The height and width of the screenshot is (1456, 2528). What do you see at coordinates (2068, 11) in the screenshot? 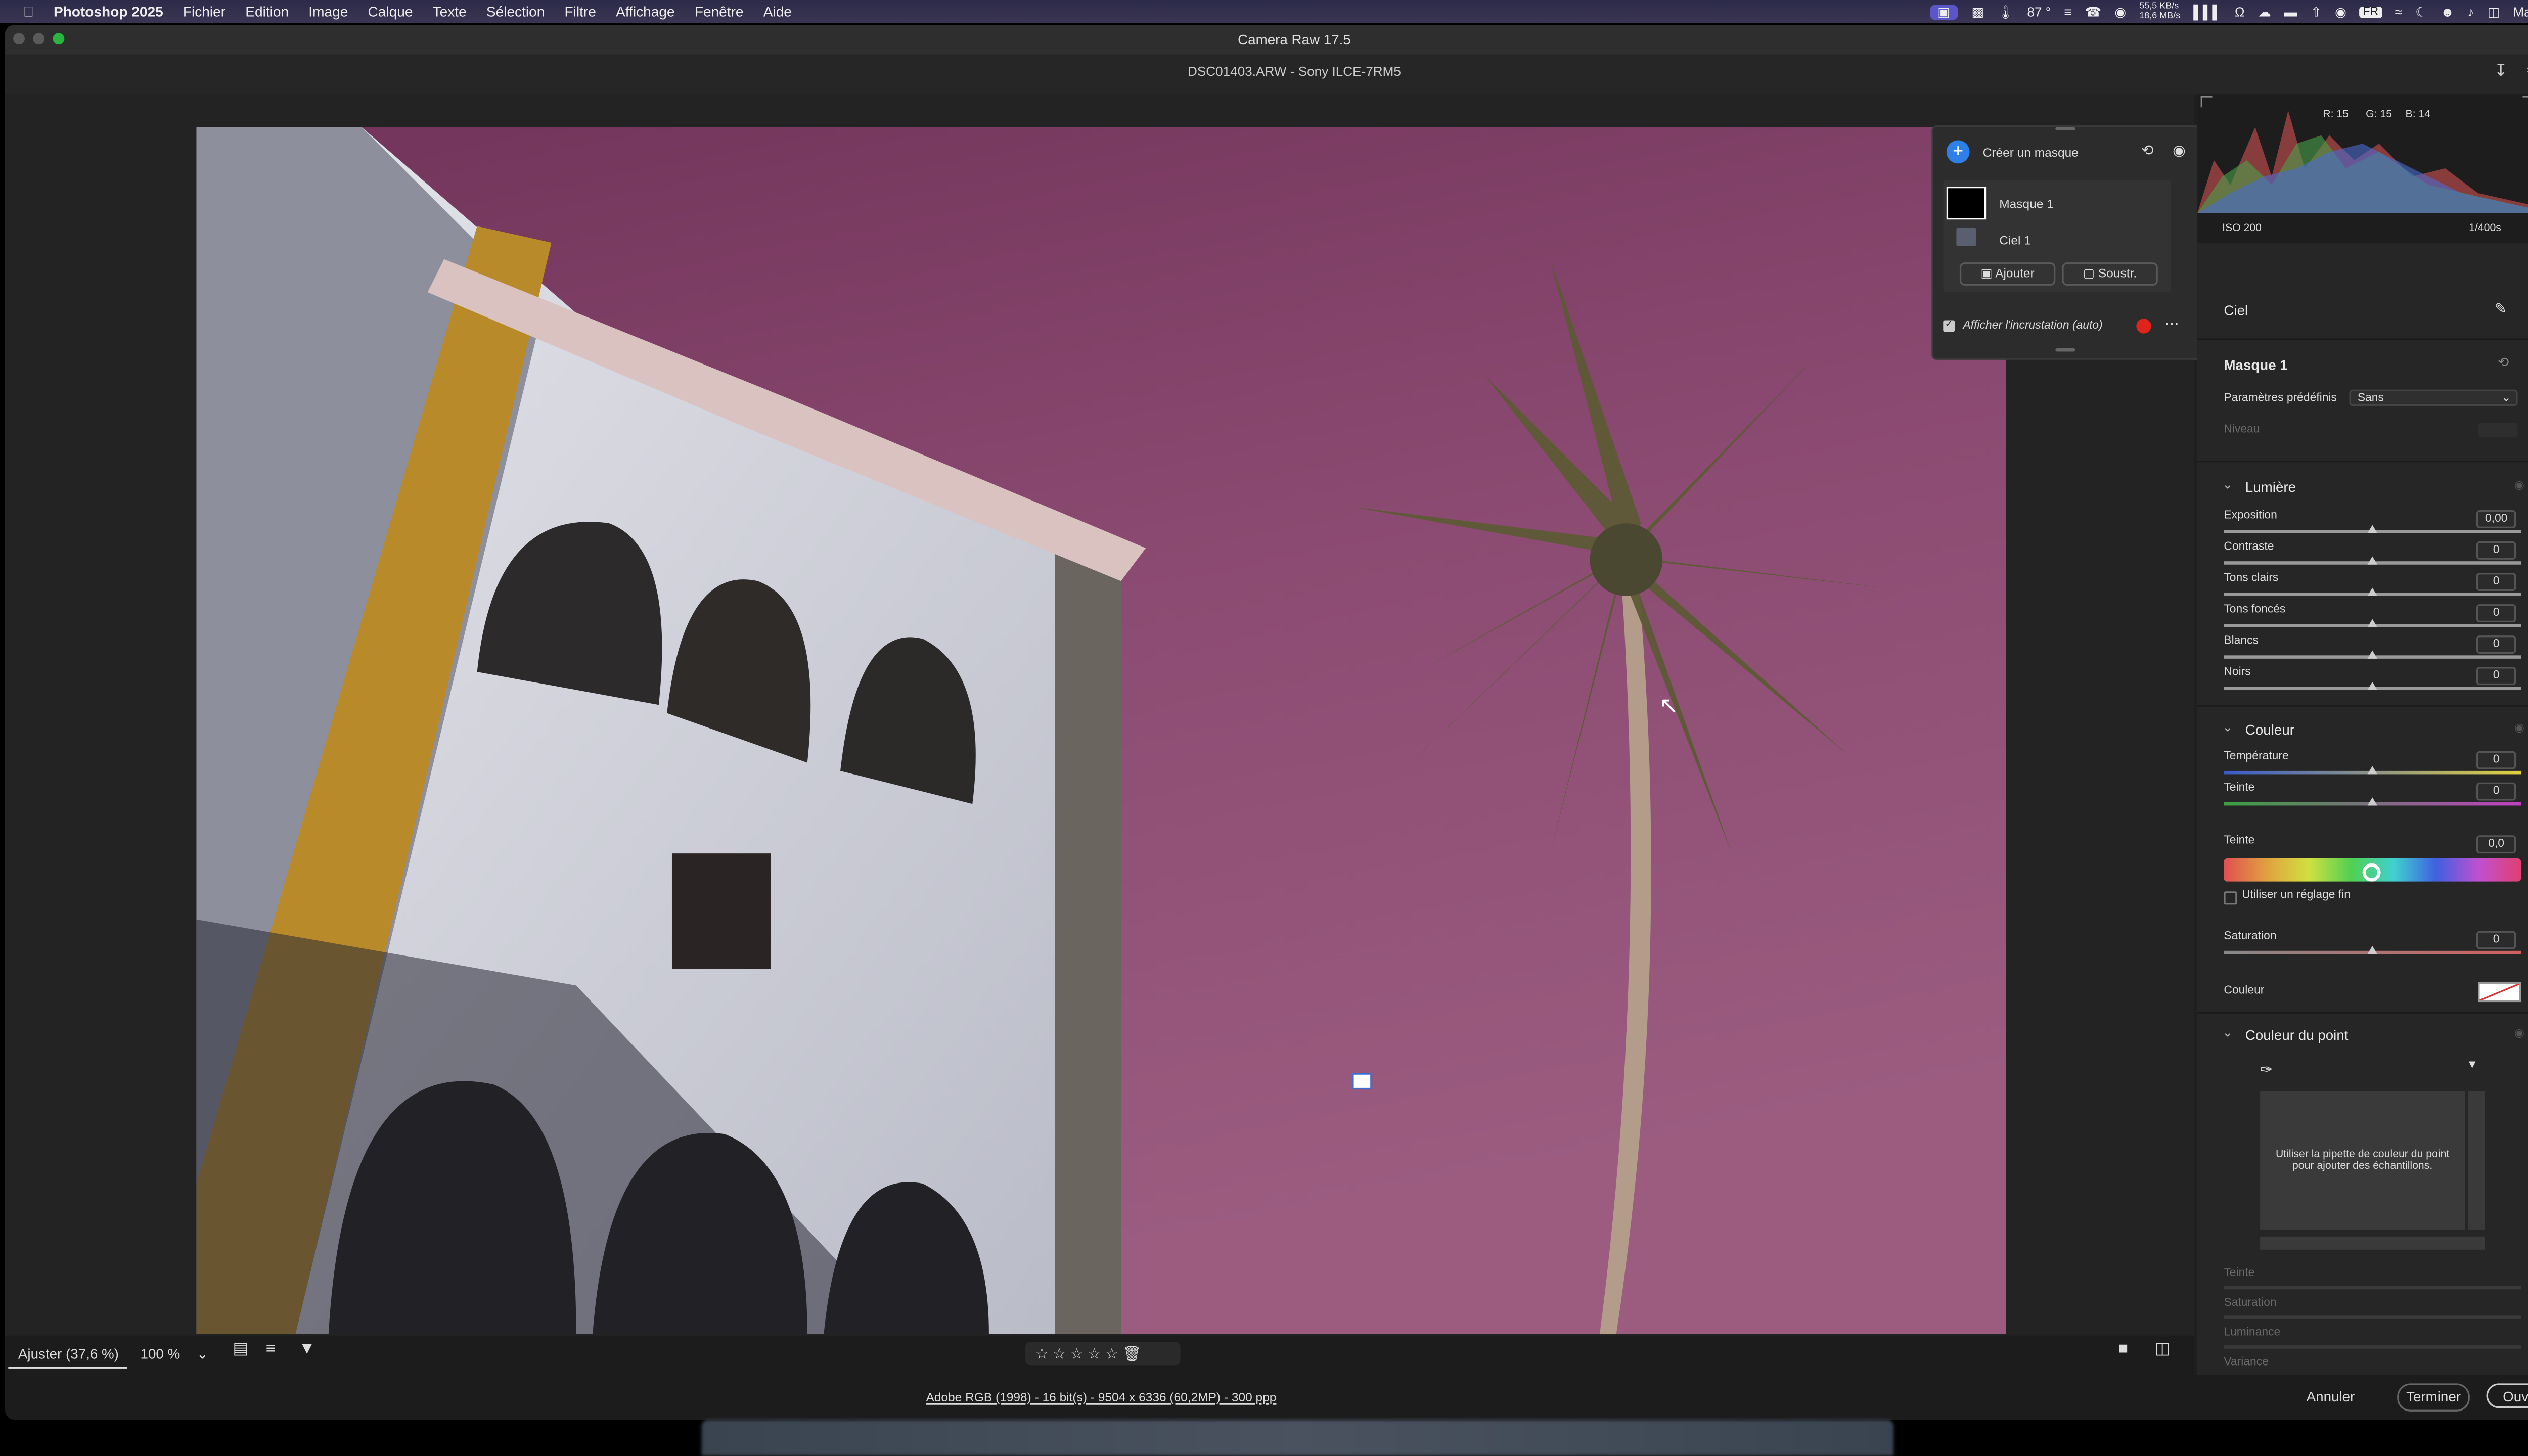
I see `sliders-icon: ≡` at bounding box center [2068, 11].